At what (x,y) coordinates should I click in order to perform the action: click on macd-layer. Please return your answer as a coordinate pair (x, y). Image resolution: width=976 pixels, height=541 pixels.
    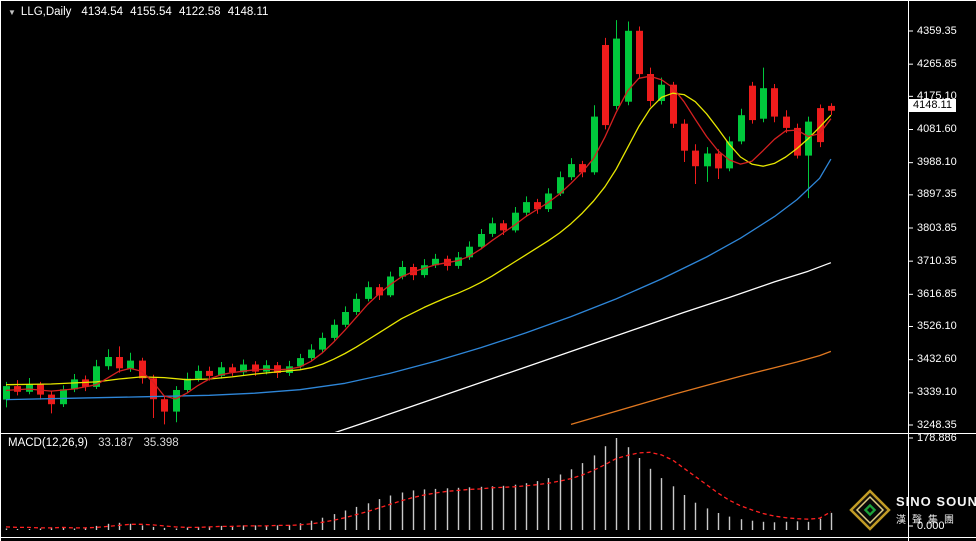
    Looking at the image, I should click on (419, 484).